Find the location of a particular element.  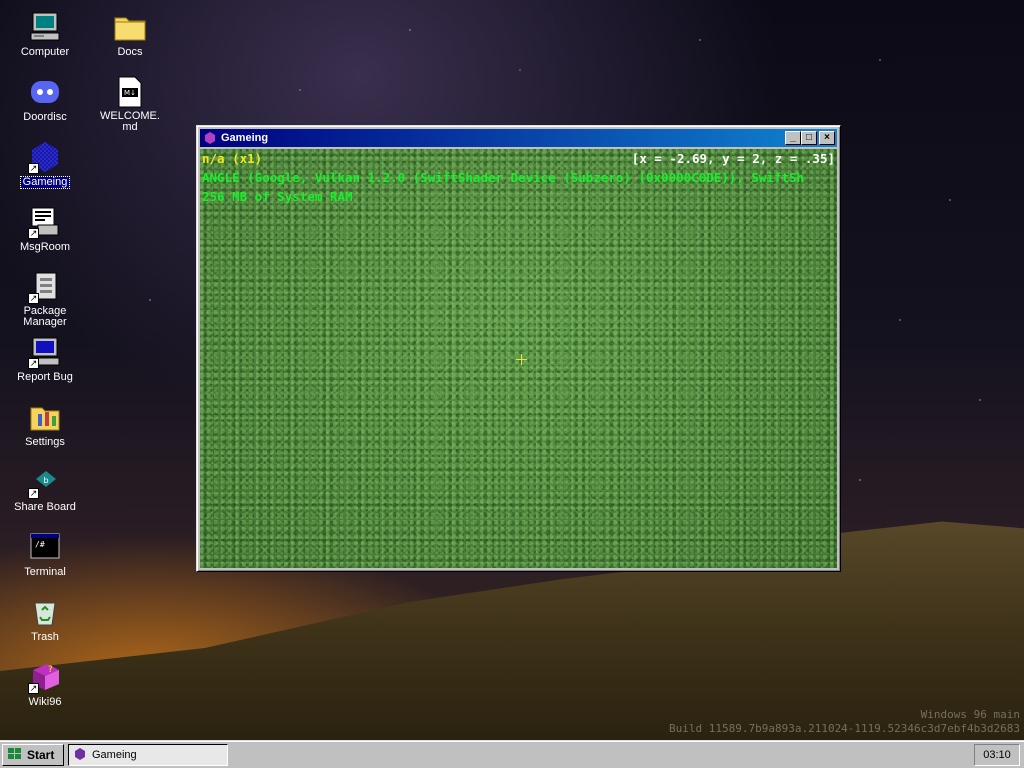

taskbar-item-gameing: Gameing is located at coordinates (148, 755).